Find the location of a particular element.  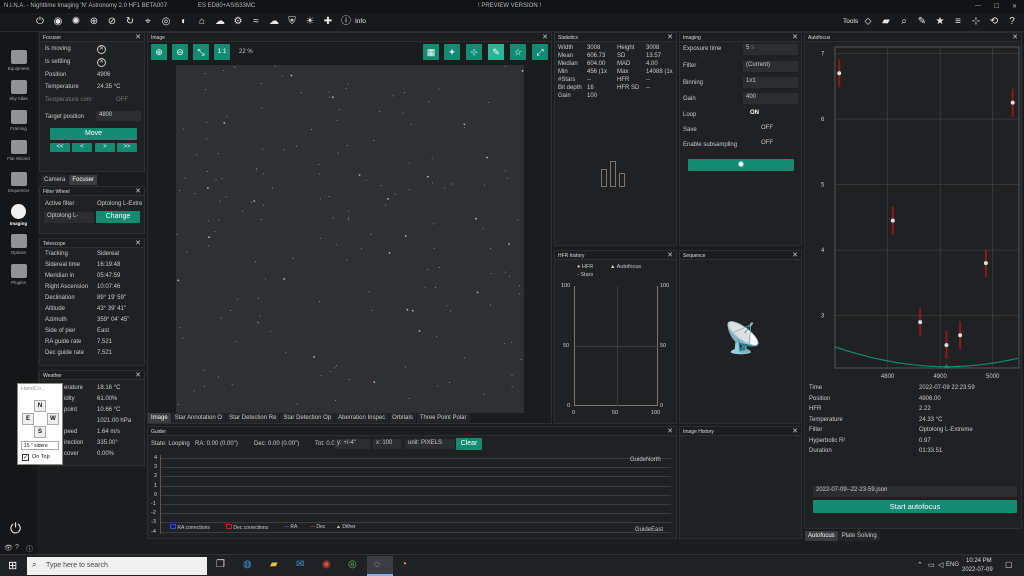

exposure-input: 5 s is located at coordinates (770, 49).